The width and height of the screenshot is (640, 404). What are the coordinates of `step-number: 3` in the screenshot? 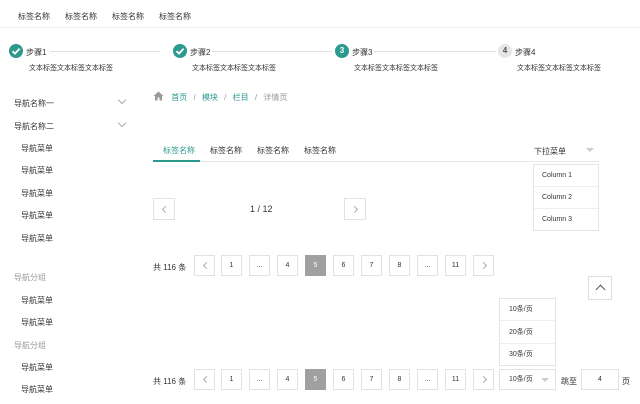 It's located at (342, 51).